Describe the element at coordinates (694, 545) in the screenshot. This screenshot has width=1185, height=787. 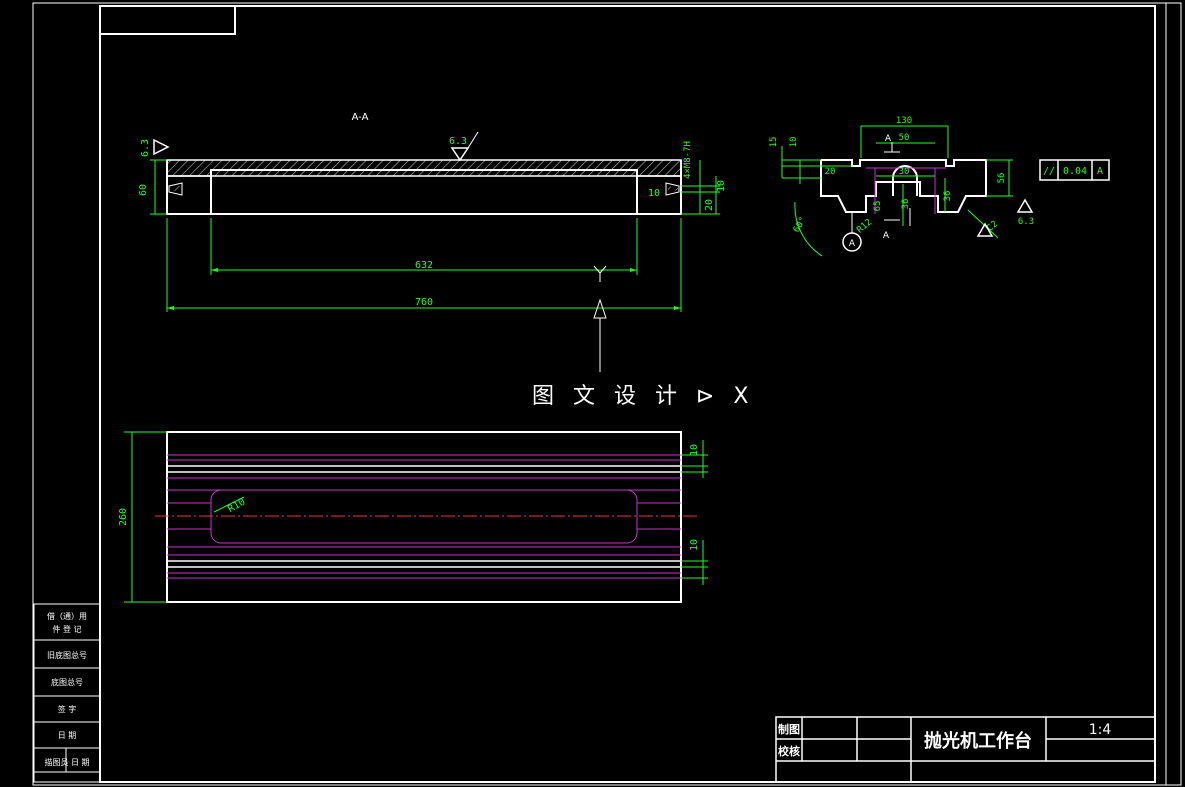
I see `dim-plan-bottom-groove: 10` at that location.